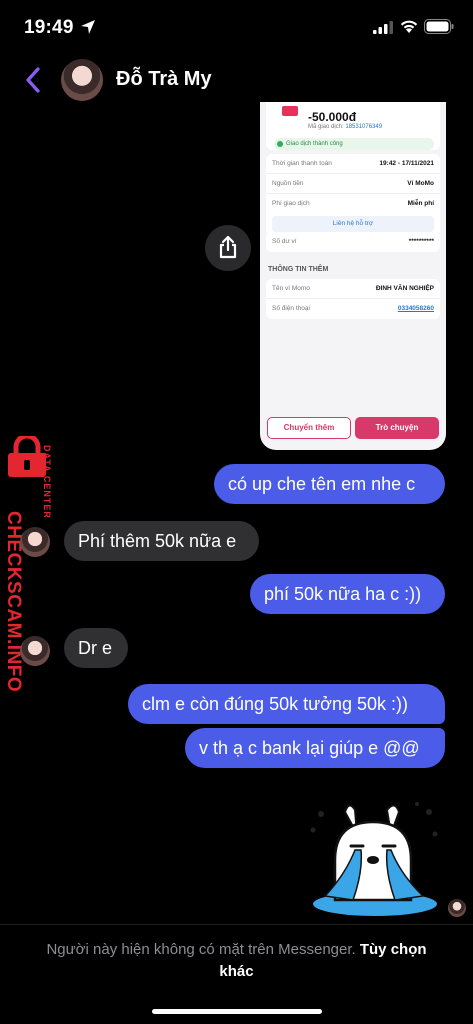  What do you see at coordinates (236, 81) in the screenshot?
I see `conversation-header: Đỗ Trà My` at bounding box center [236, 81].